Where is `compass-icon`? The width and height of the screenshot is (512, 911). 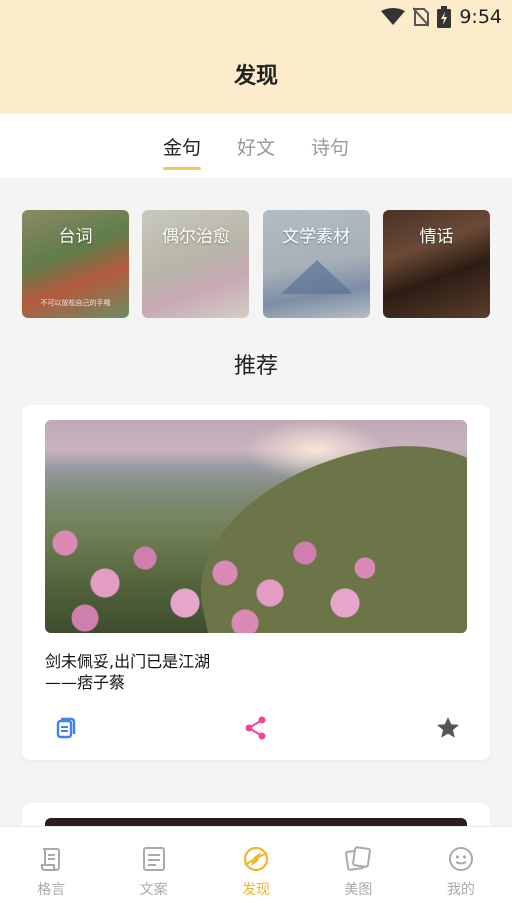
compass-icon is located at coordinates (256, 859).